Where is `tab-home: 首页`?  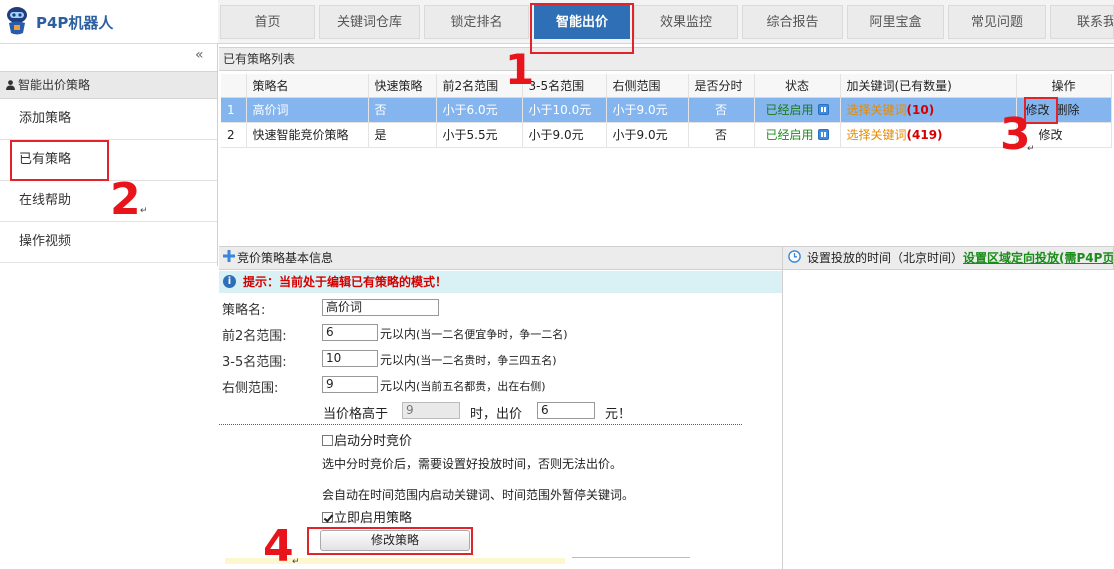
tab-home: 首页 is located at coordinates (267, 22).